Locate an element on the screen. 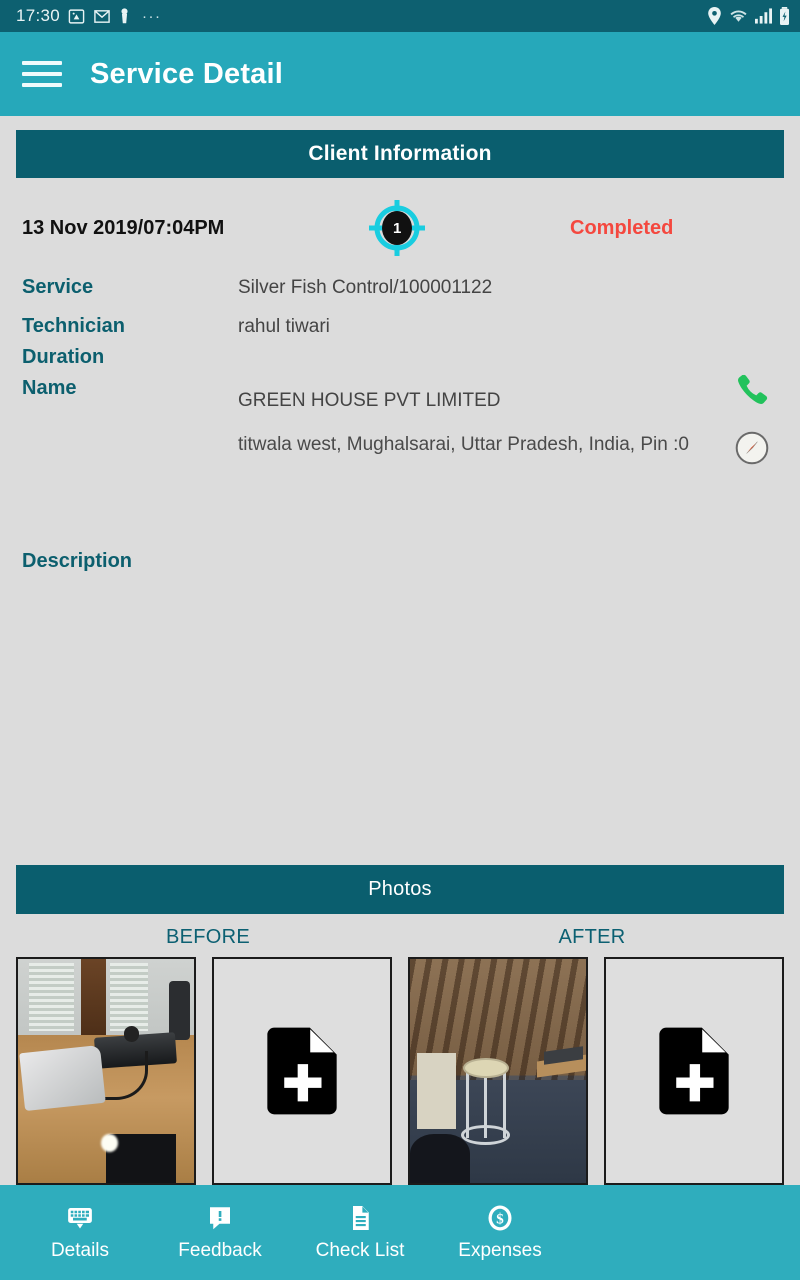 The height and width of the screenshot is (1280, 800). before-photo-desk is located at coordinates (106, 1071).